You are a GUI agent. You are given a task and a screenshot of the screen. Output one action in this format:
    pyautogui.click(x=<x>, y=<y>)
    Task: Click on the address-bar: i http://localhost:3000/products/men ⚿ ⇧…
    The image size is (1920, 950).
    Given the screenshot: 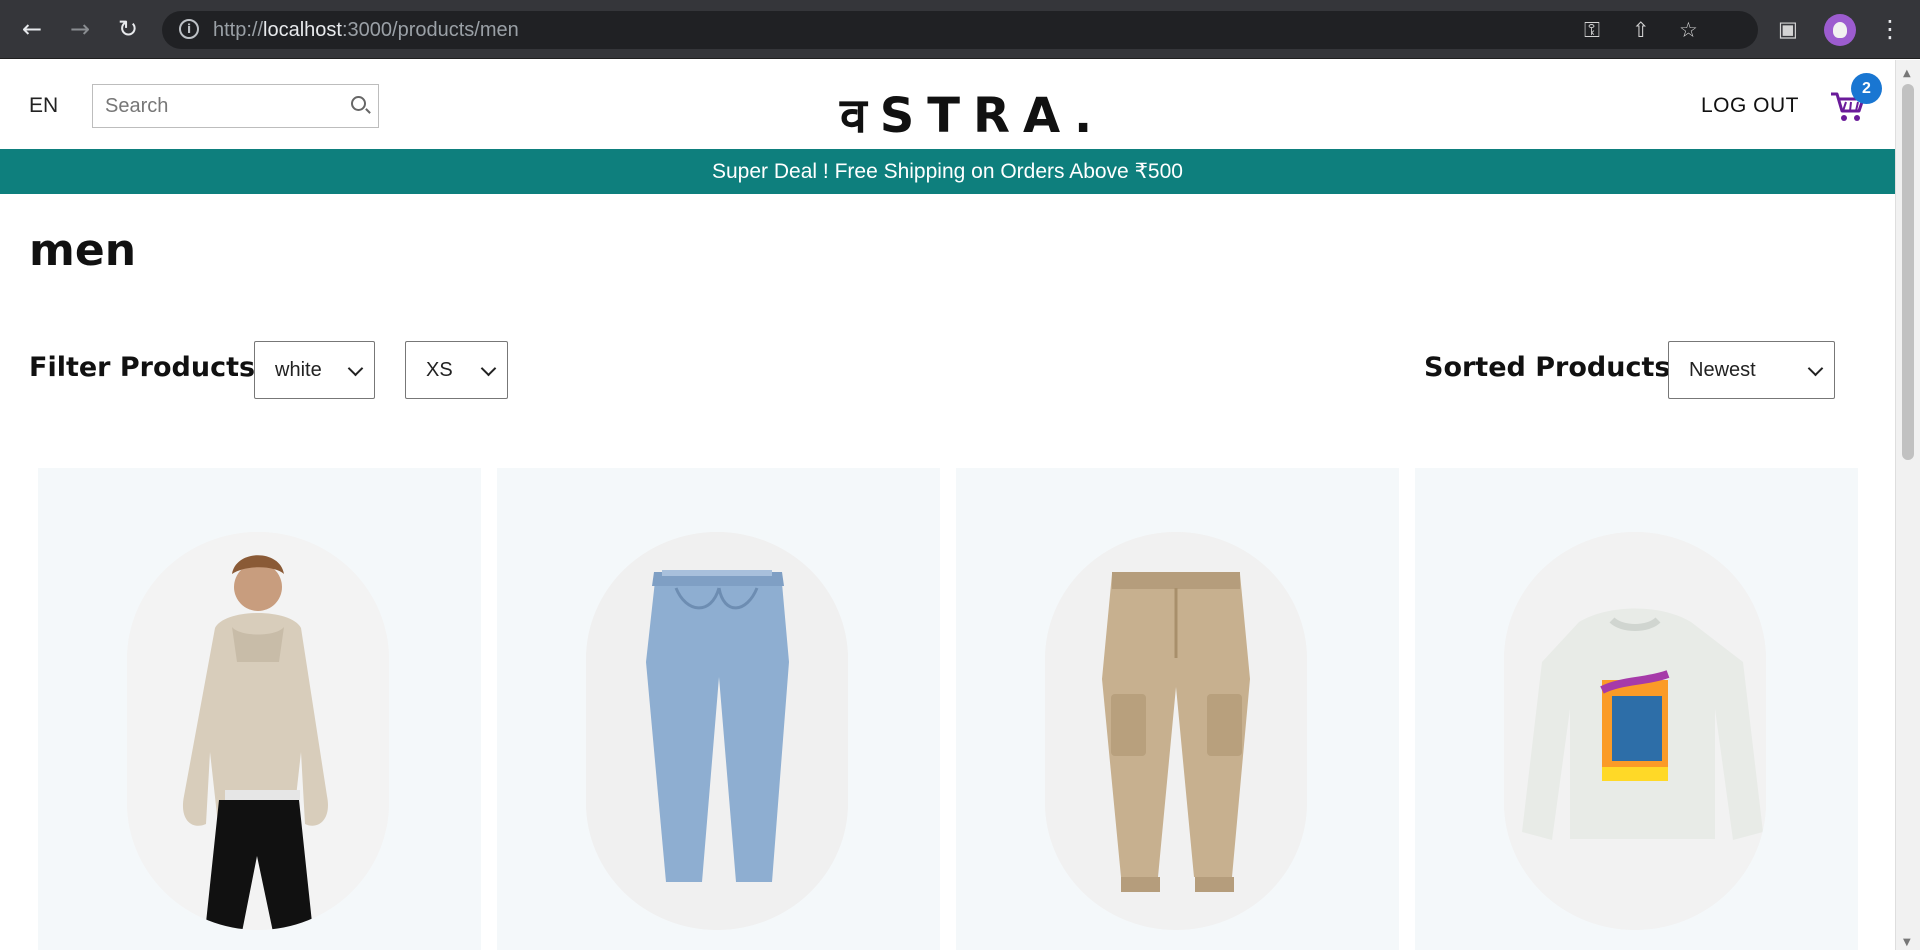 What is the action you would take?
    pyautogui.click(x=960, y=30)
    